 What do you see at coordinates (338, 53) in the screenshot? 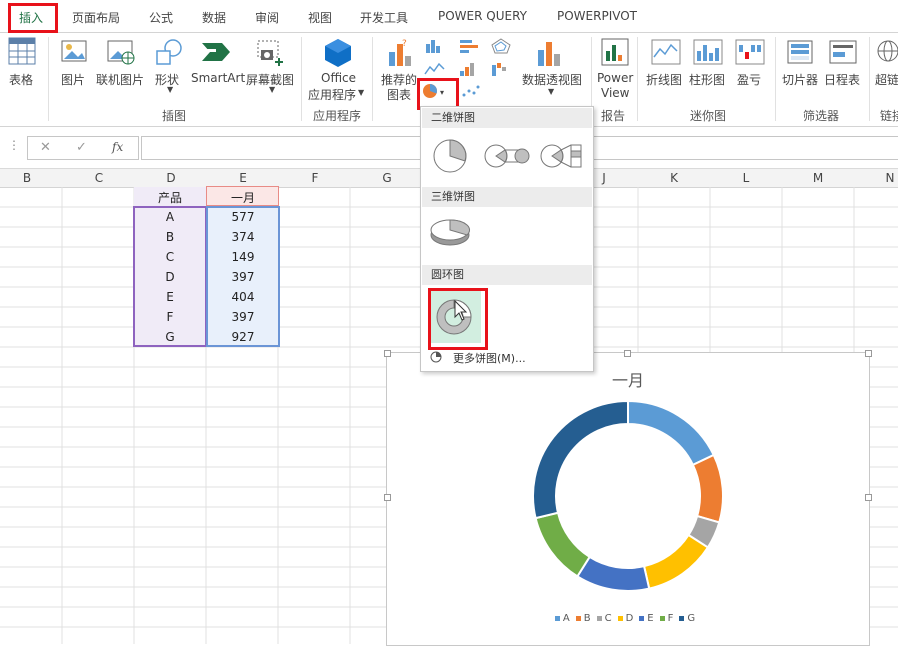
I see `office-apps-icon` at bounding box center [338, 53].